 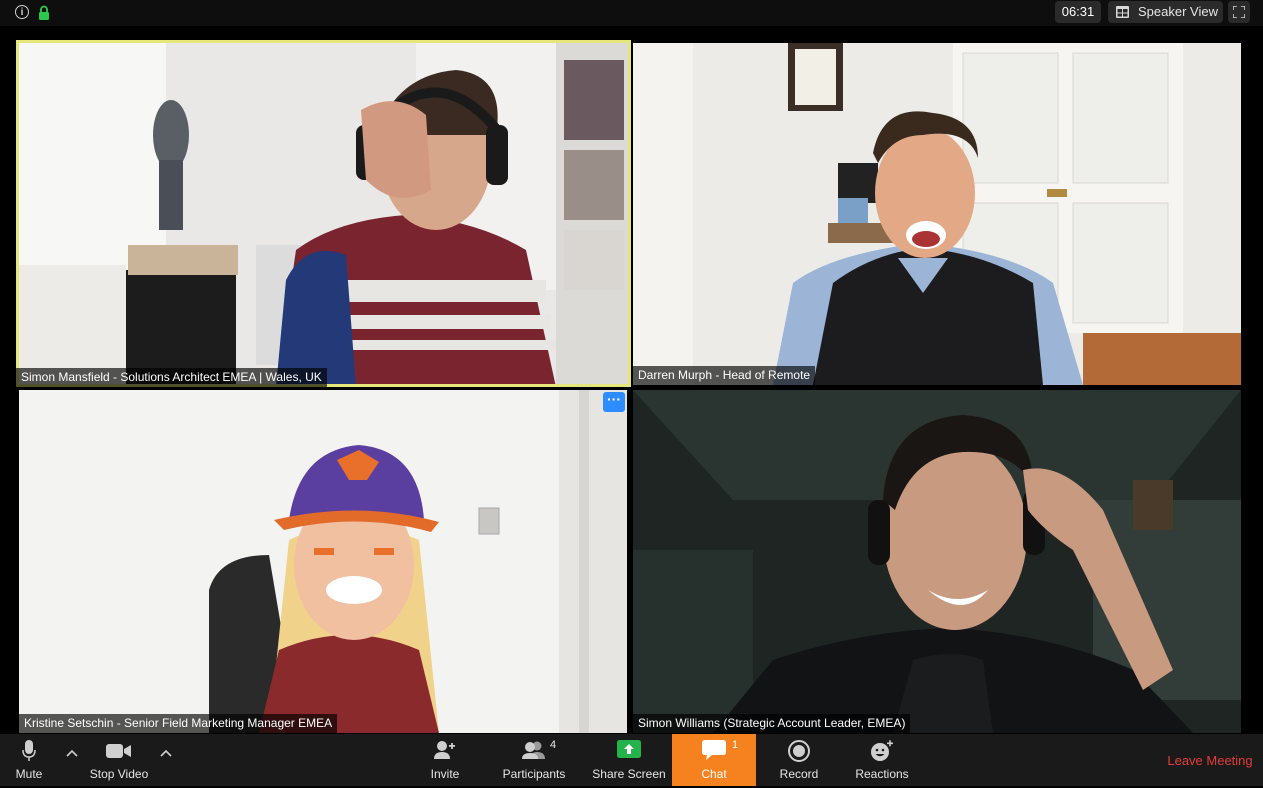 I want to click on record-button: Record, so click(x=799, y=760).